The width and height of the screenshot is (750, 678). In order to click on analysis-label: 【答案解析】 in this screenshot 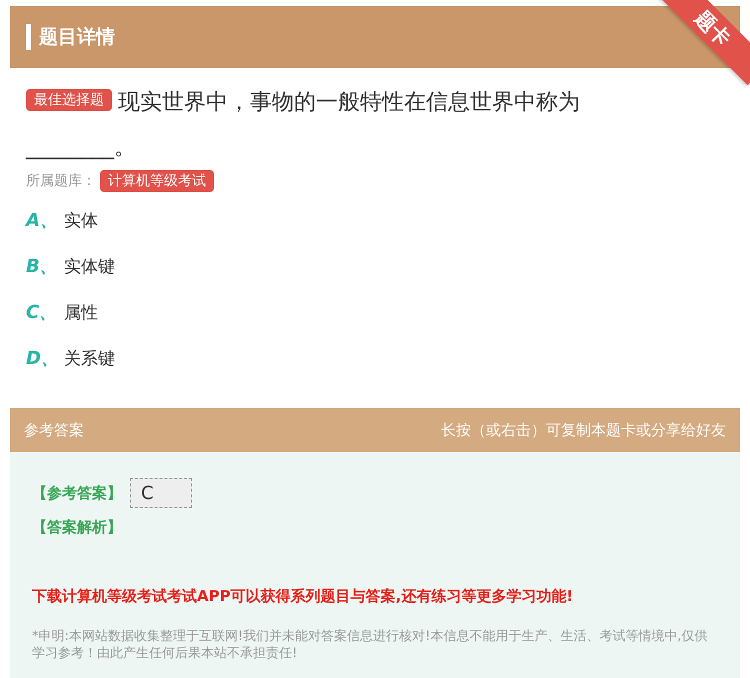, I will do `click(77, 527)`.